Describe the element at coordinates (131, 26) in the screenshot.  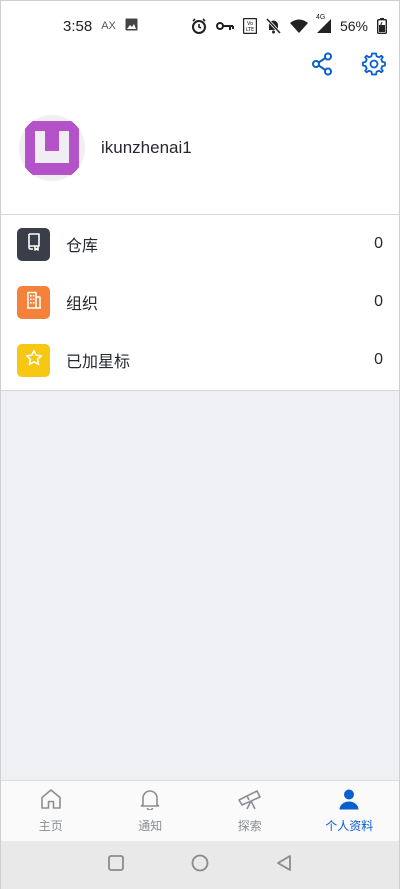
I see `image-notification-icon` at that location.